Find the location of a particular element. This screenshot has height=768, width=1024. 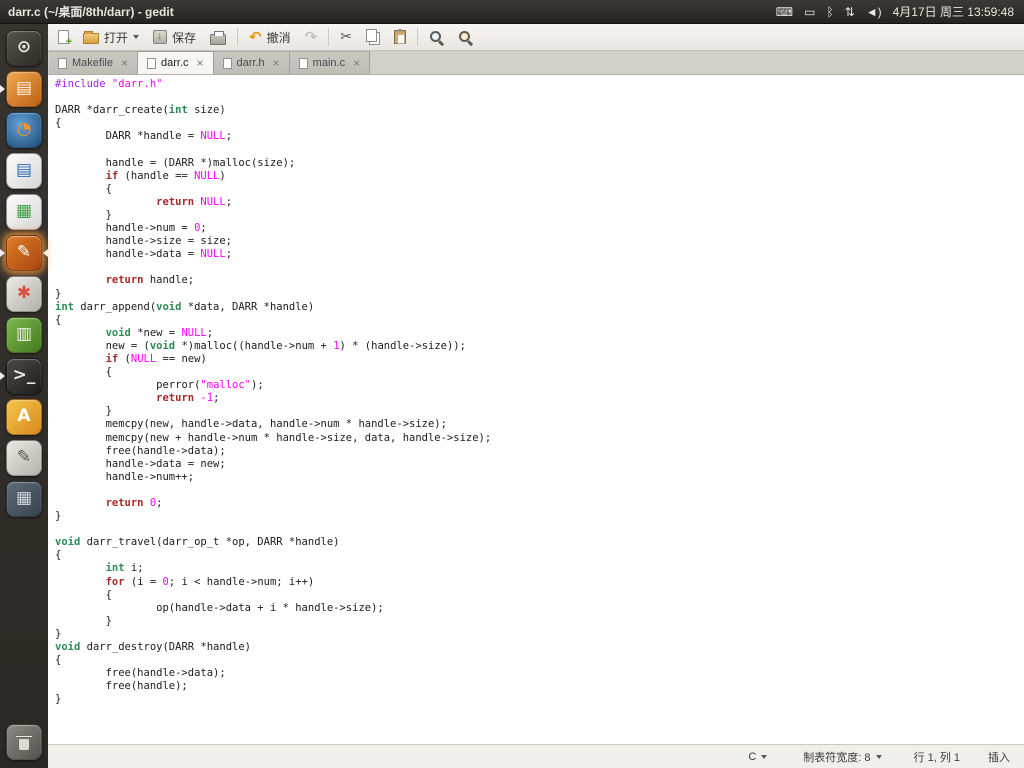

launcher-item-files: ▤ is located at coordinates (24, 88).